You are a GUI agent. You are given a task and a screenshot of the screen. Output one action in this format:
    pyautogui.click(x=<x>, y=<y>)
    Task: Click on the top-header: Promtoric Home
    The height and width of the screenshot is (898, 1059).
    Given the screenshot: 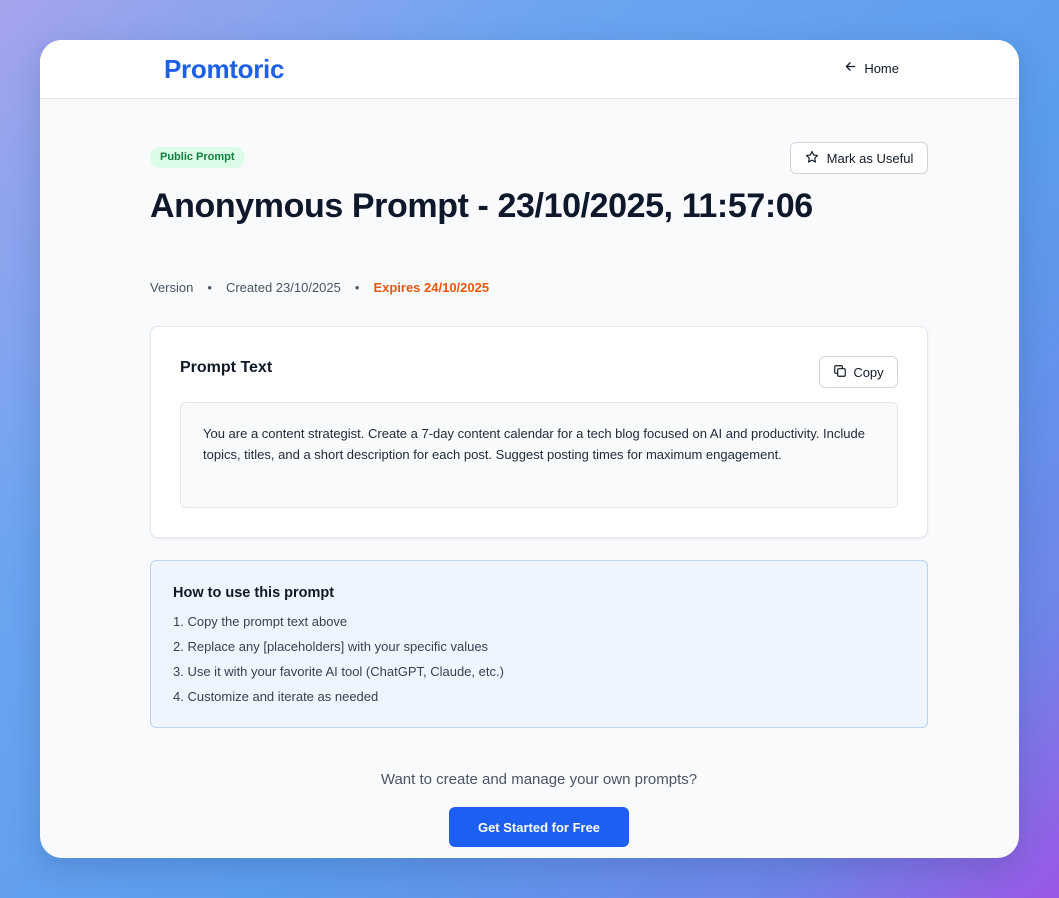 What is the action you would take?
    pyautogui.click(x=529, y=69)
    